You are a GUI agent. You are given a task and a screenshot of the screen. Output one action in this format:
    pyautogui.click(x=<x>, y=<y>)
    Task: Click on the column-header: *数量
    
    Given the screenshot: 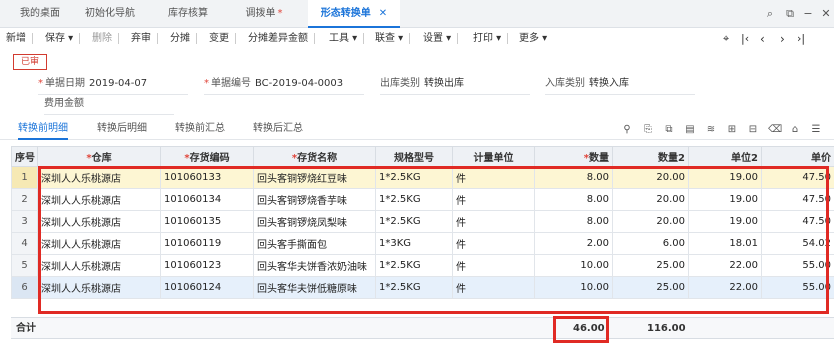 What is the action you would take?
    pyautogui.click(x=573, y=156)
    